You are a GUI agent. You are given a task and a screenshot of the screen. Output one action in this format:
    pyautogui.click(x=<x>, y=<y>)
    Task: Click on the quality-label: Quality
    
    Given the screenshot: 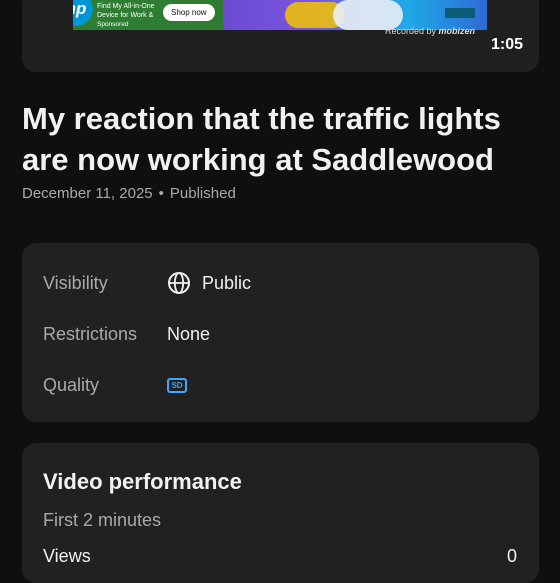 What is the action you would take?
    pyautogui.click(x=71, y=384)
    